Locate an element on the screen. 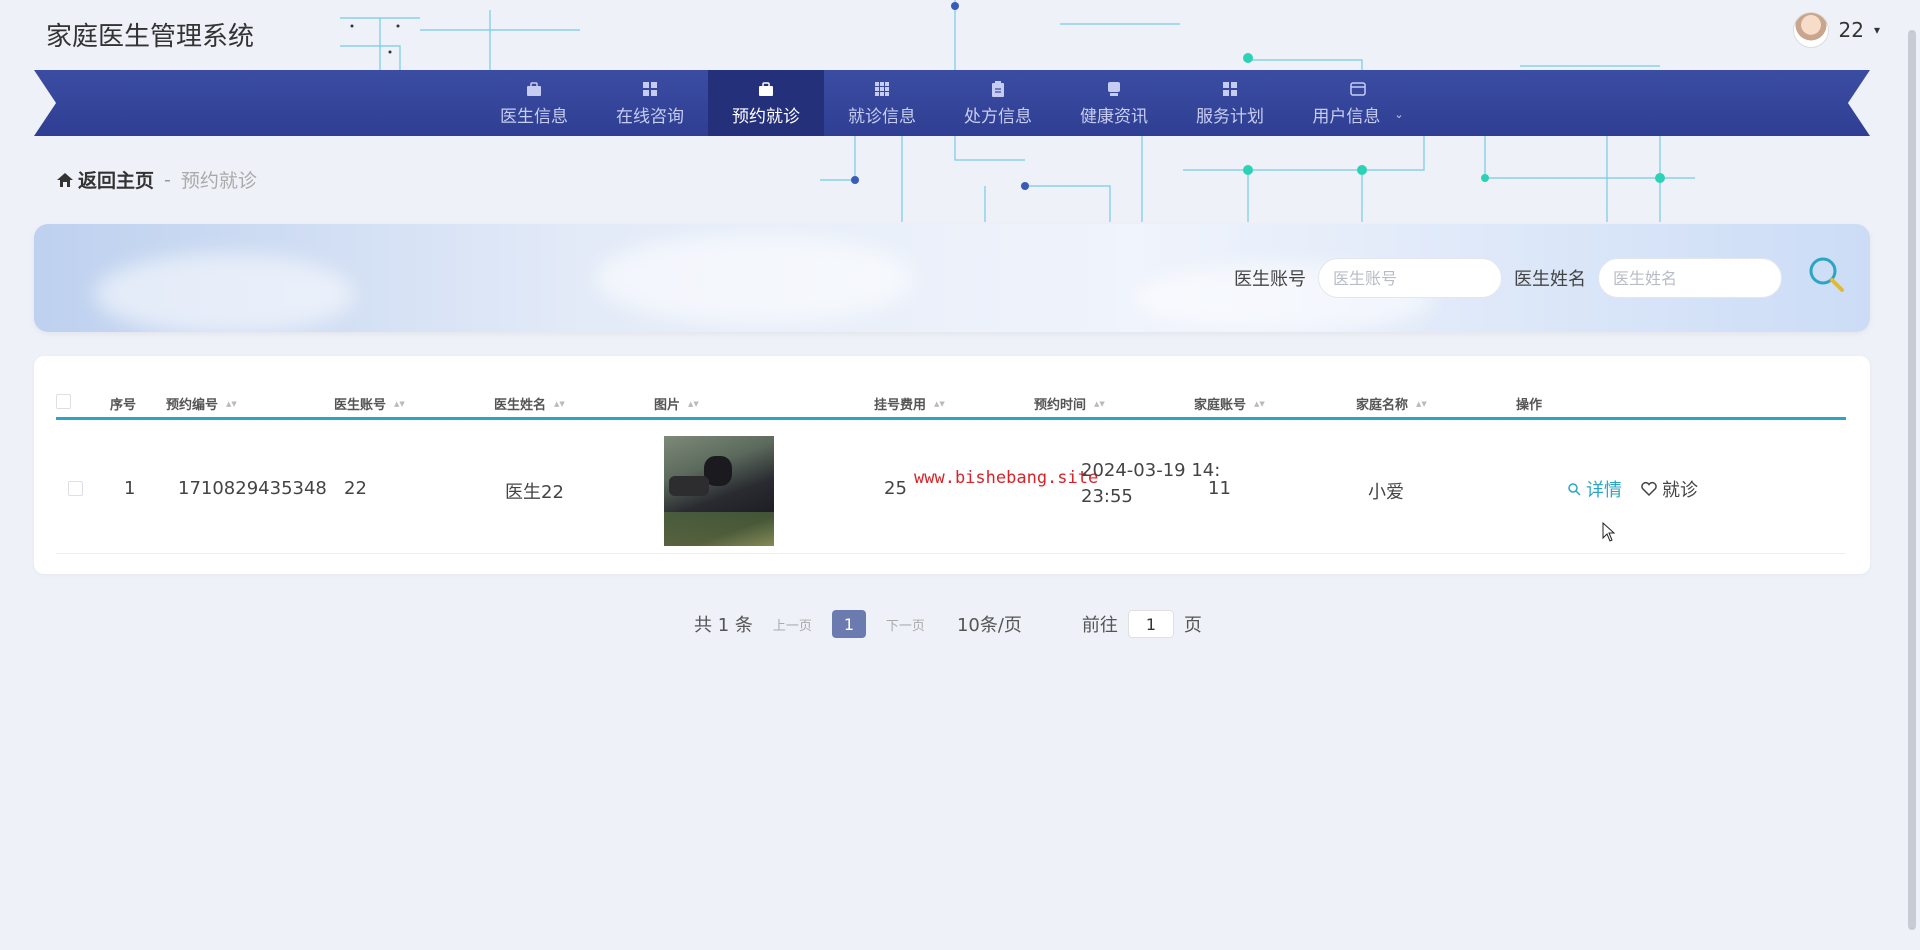 Image resolution: width=1920 pixels, height=950 pixels. home-link-label: 返回主页 is located at coordinates (116, 179).